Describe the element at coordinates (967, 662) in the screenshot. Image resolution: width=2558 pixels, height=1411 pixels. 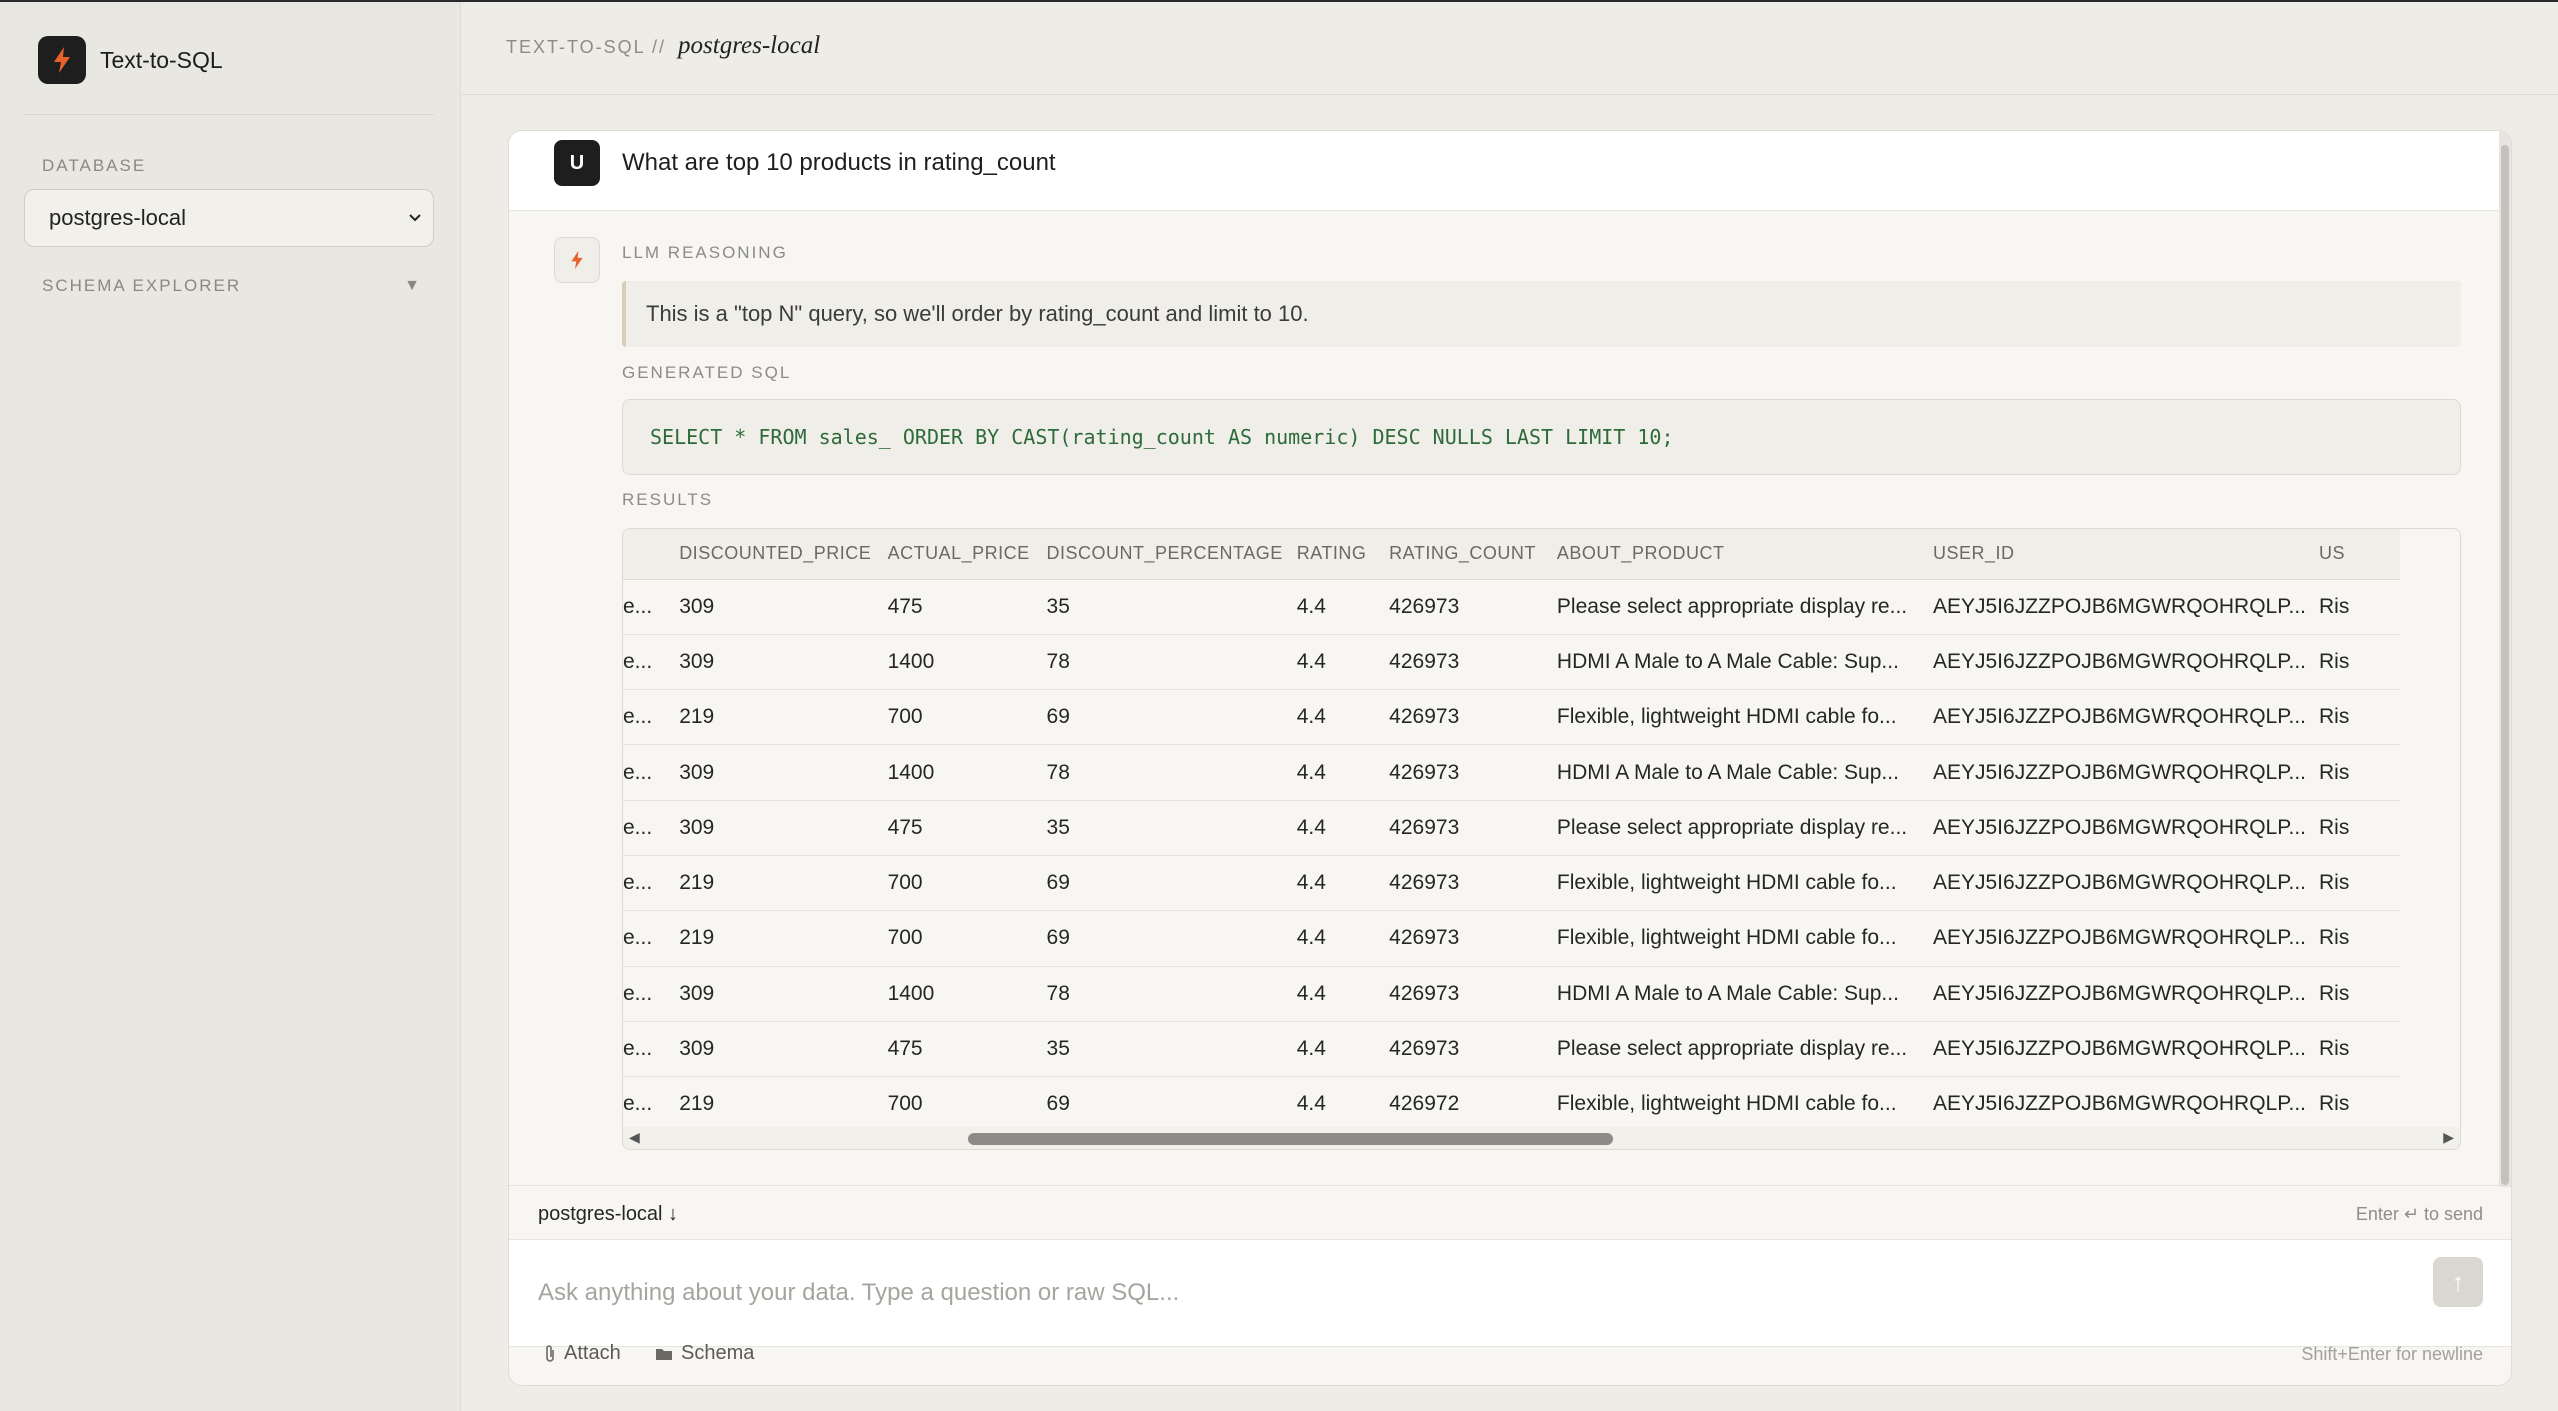
I see `table-cell: 1400` at that location.